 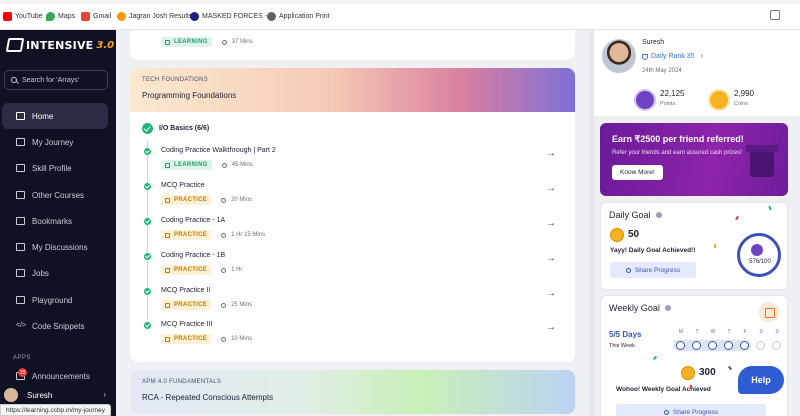 What do you see at coordinates (635, 215) in the screenshot?
I see `daily-goal-title: Daily Goal` at bounding box center [635, 215].